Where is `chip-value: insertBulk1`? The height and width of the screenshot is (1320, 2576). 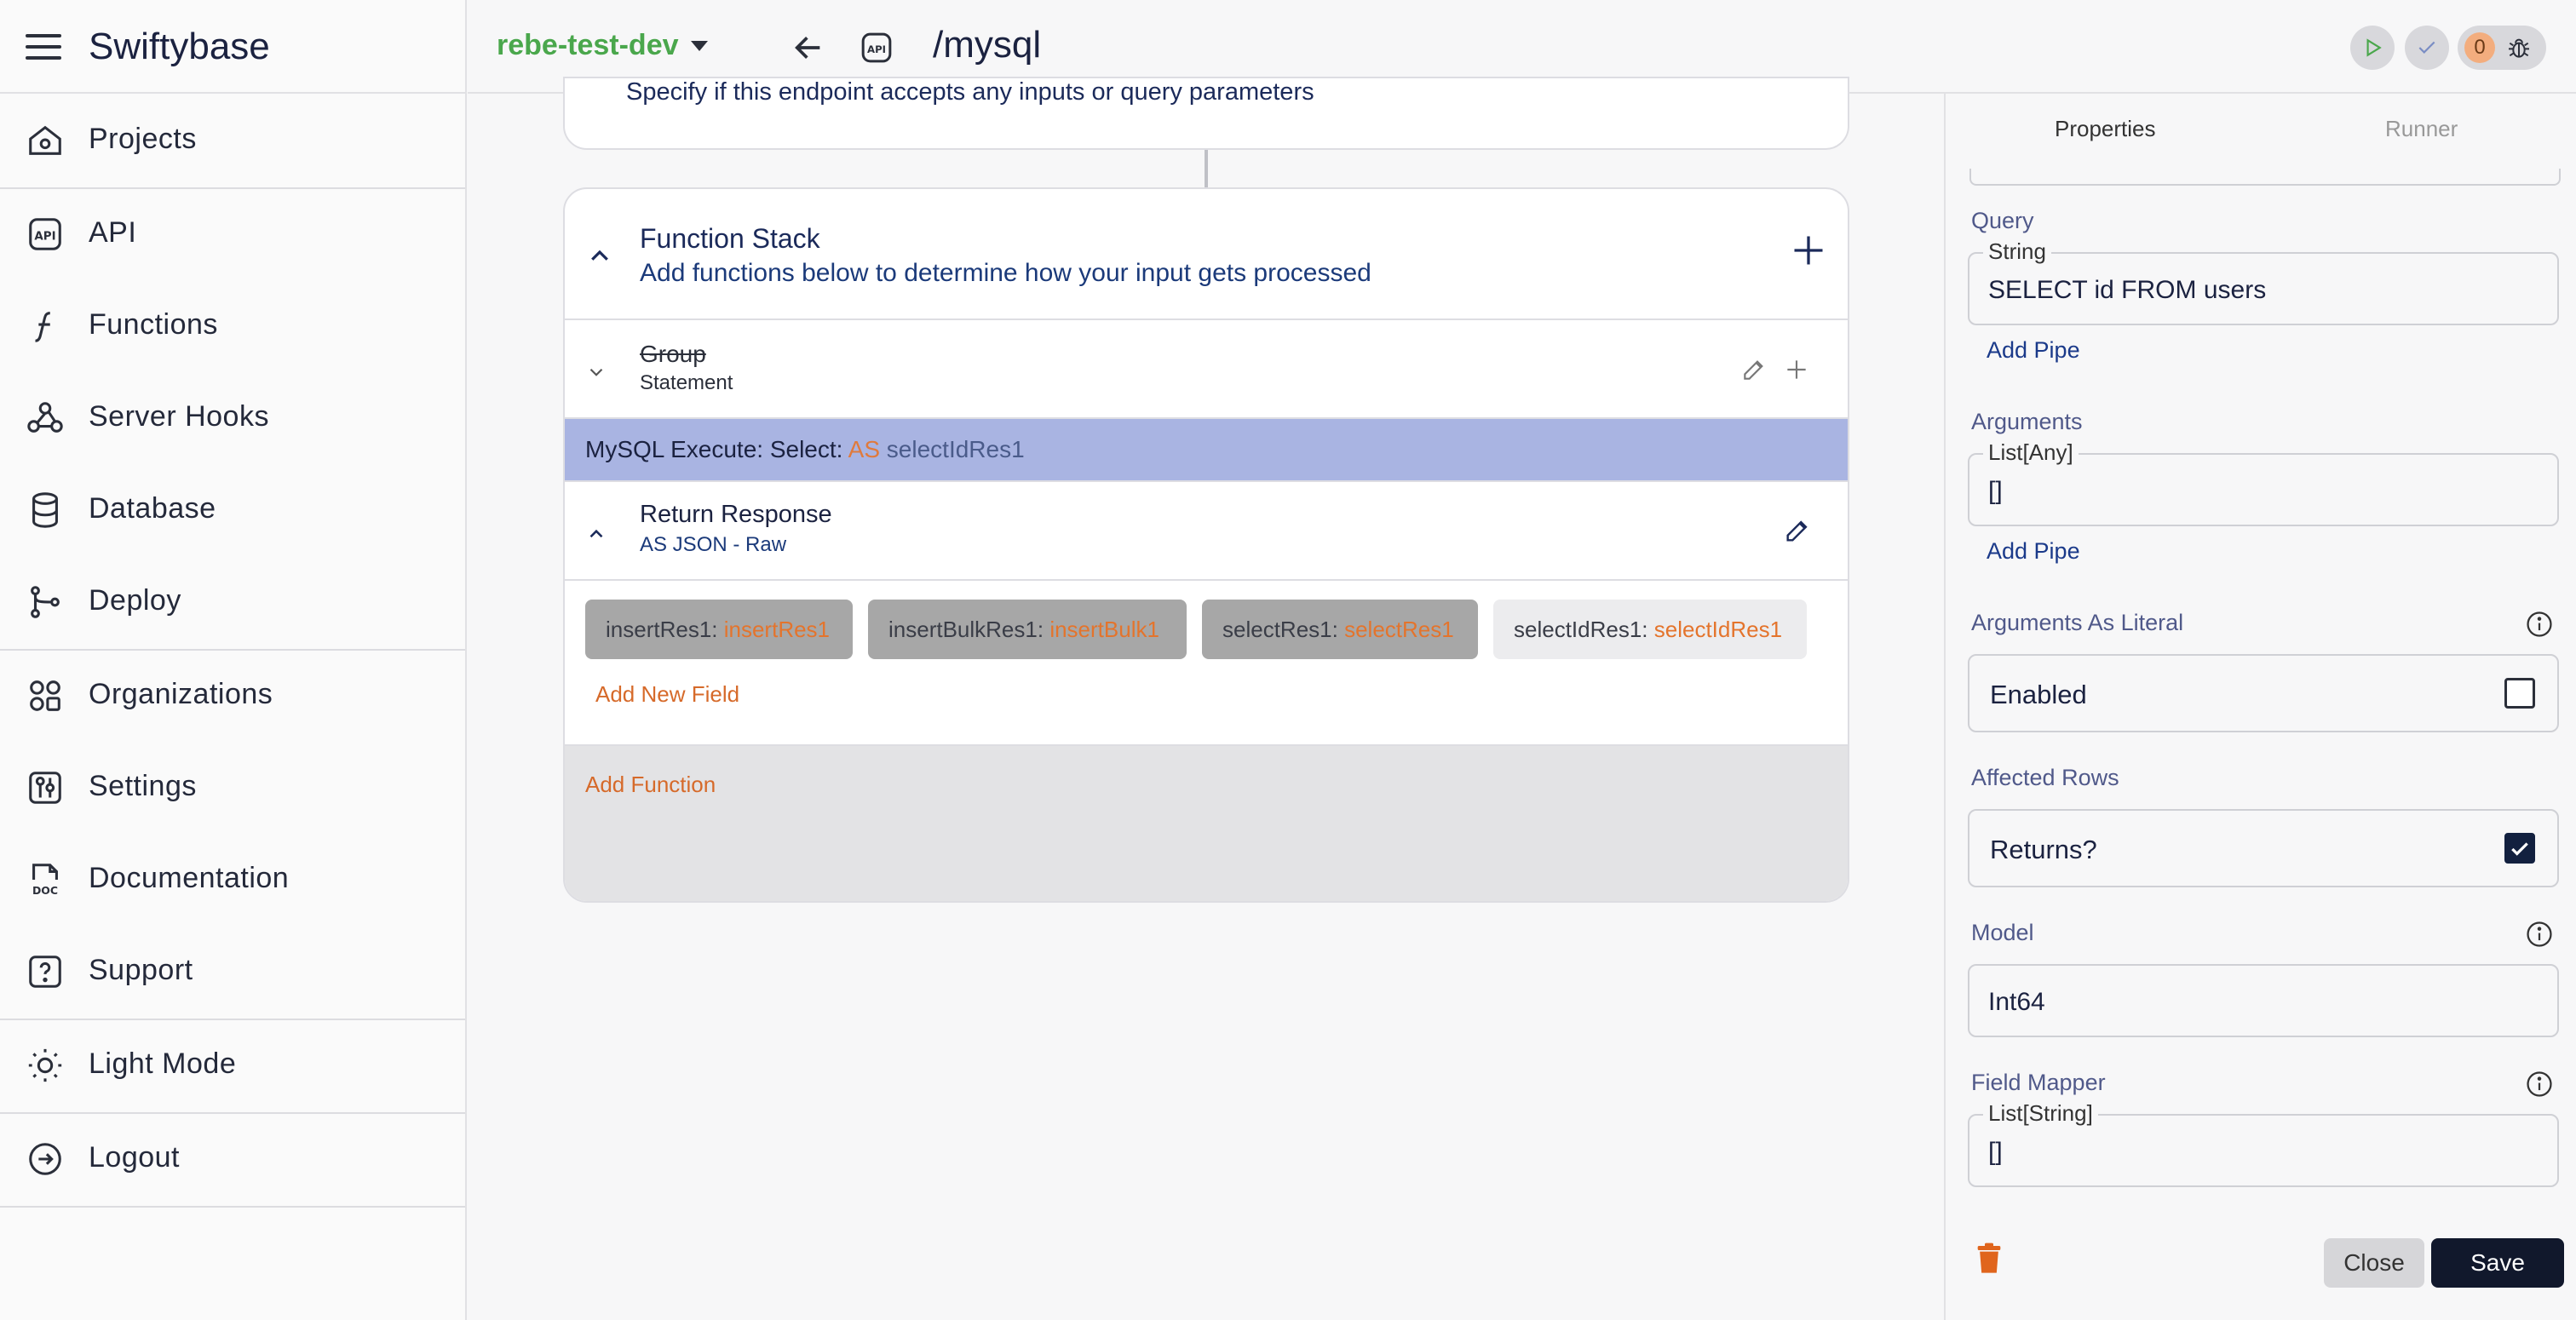
chip-value: insertBulk1 is located at coordinates (1104, 629).